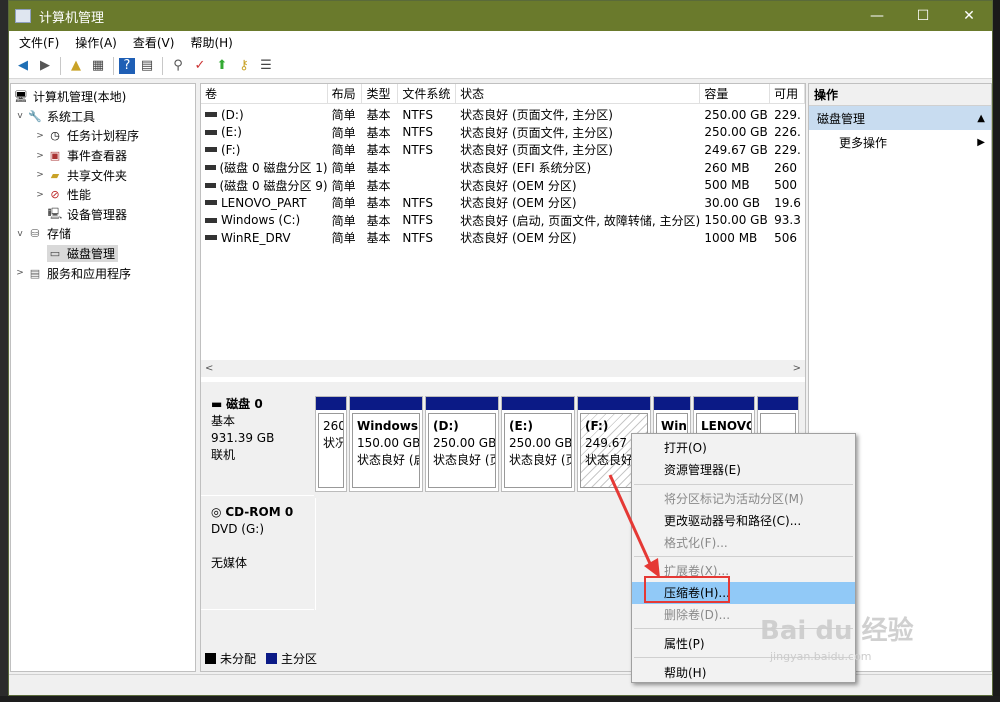 This screenshot has height=702, width=1000. I want to click on col-capacity: 容量, so click(735, 93).